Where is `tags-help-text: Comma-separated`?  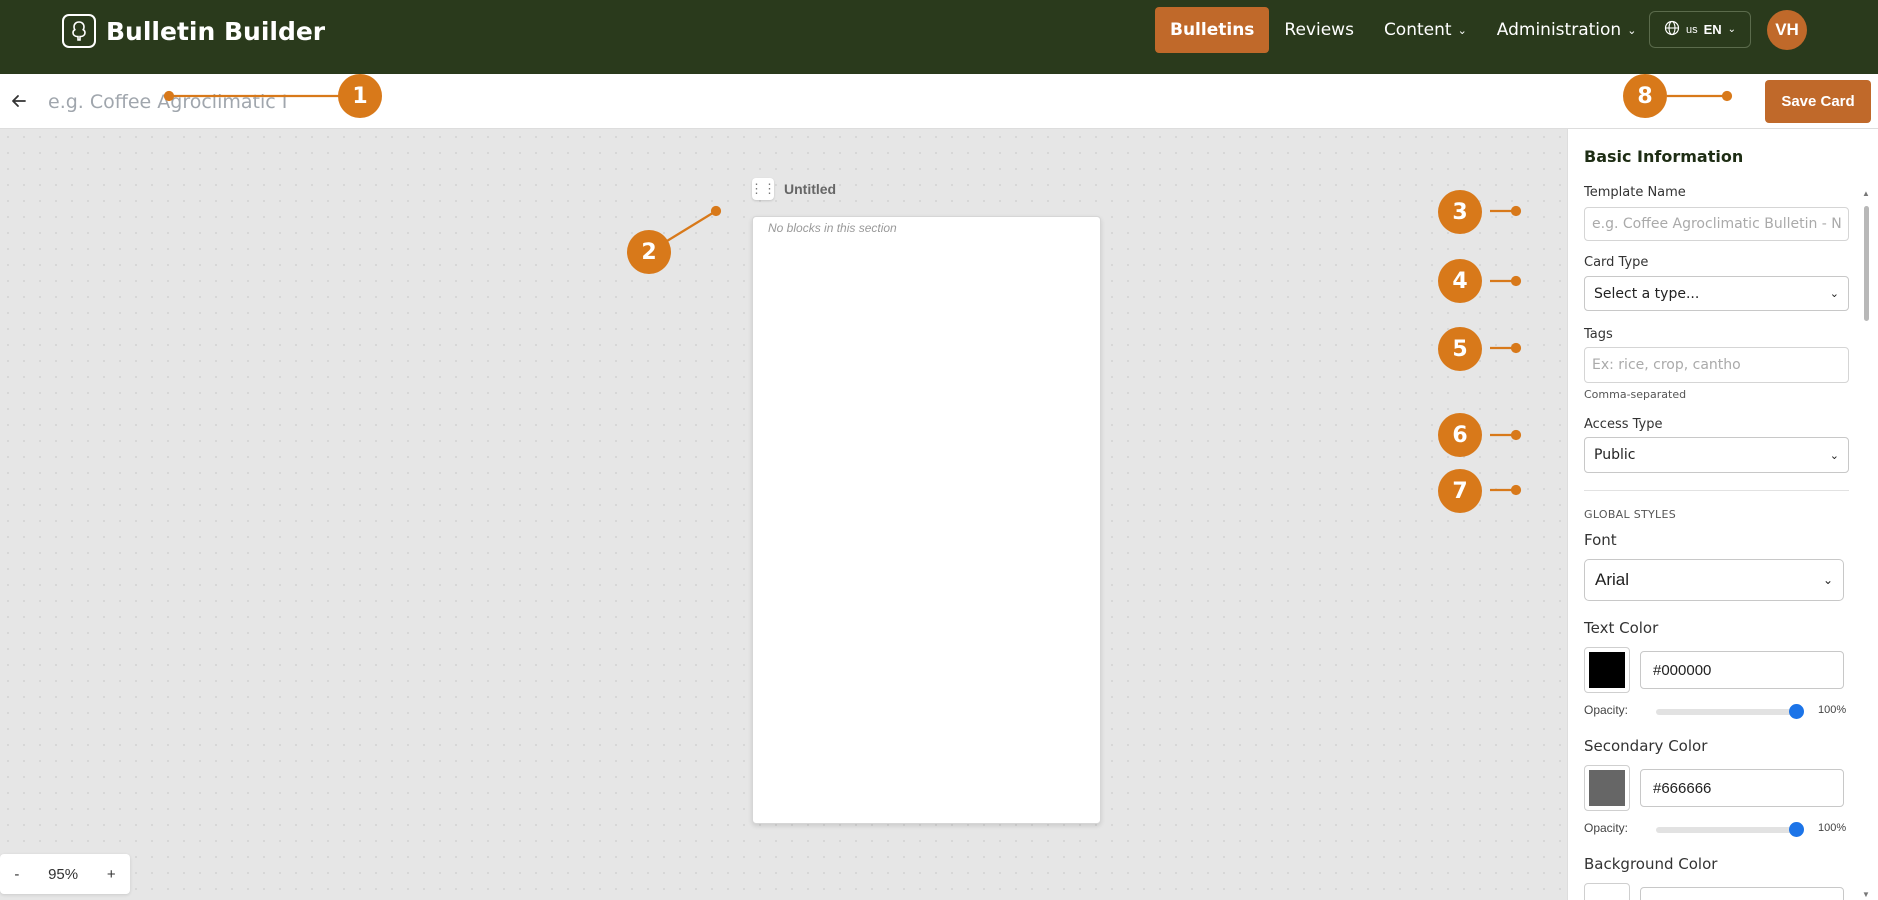
tags-help-text: Comma-separated is located at coordinates (1635, 394).